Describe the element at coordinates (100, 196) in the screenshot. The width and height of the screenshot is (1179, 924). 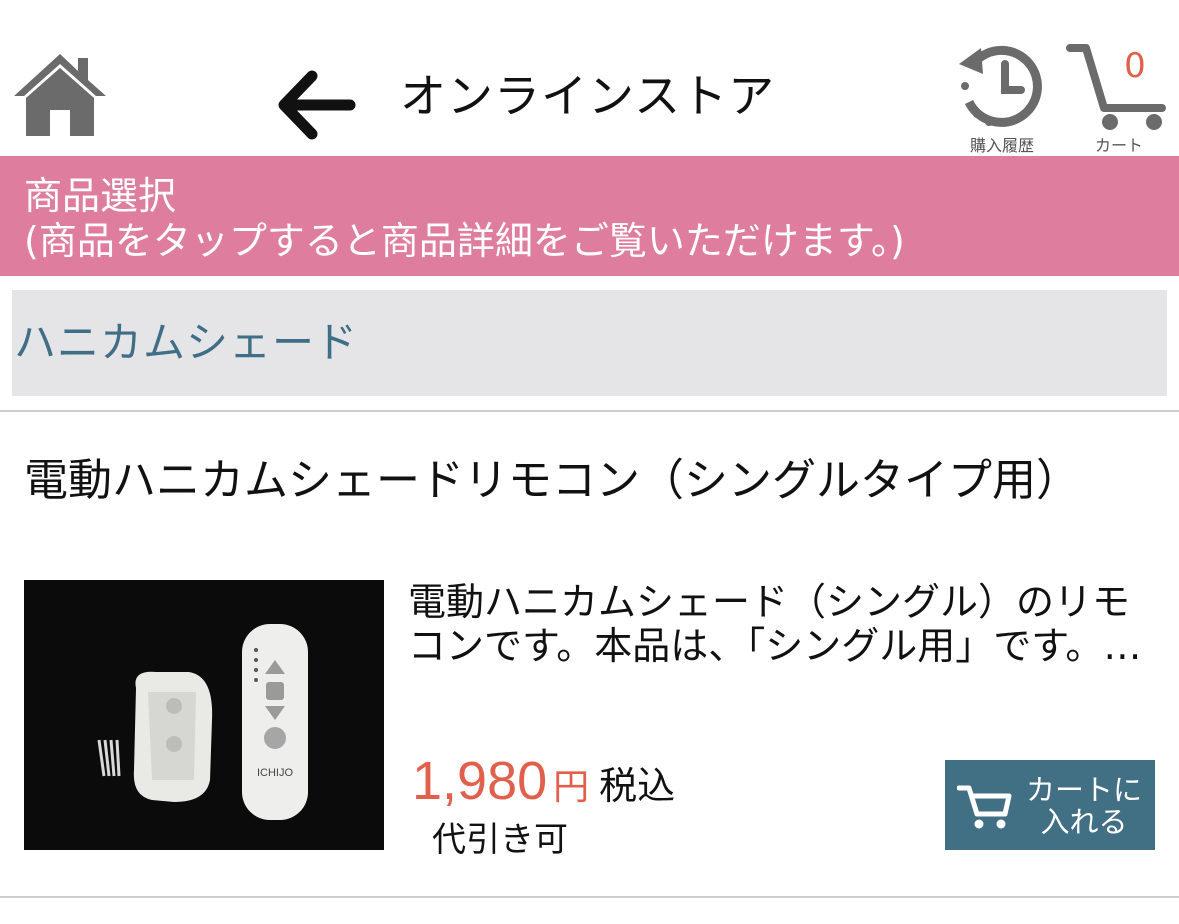
I see `banner-title: 商品選択` at that location.